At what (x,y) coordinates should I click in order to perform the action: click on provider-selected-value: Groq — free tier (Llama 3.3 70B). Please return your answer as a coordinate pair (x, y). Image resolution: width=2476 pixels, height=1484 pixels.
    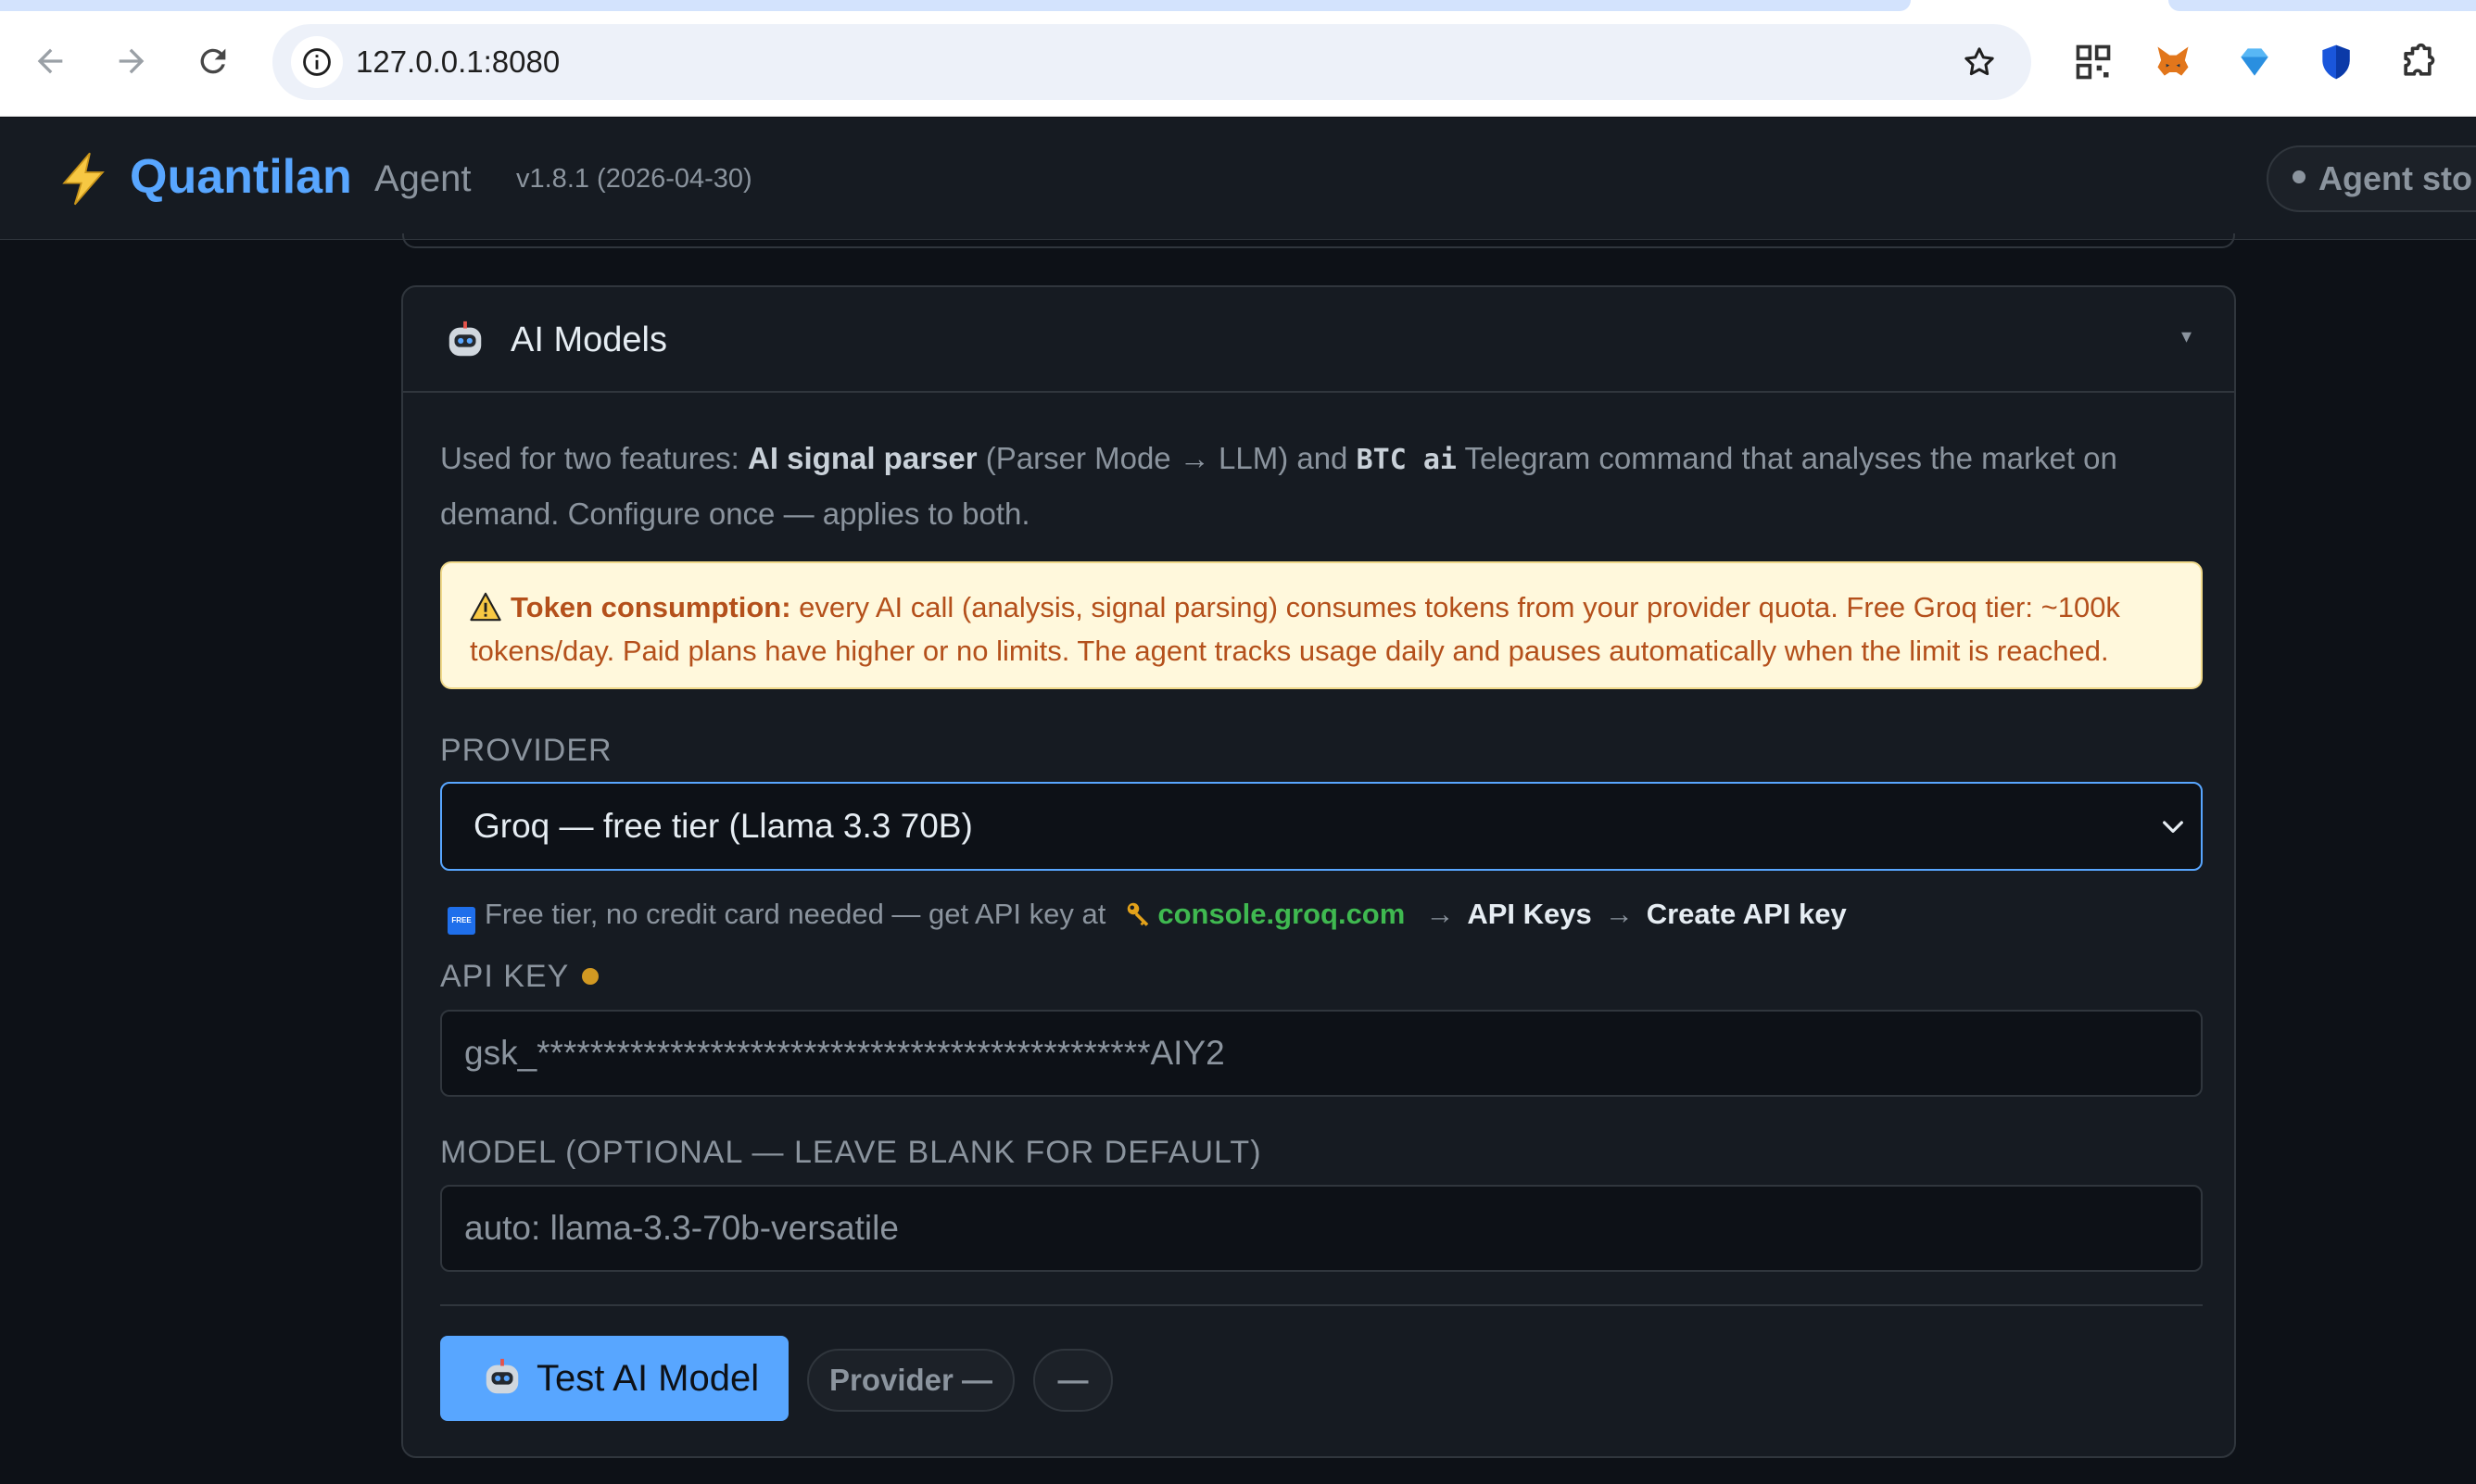
    Looking at the image, I should click on (723, 826).